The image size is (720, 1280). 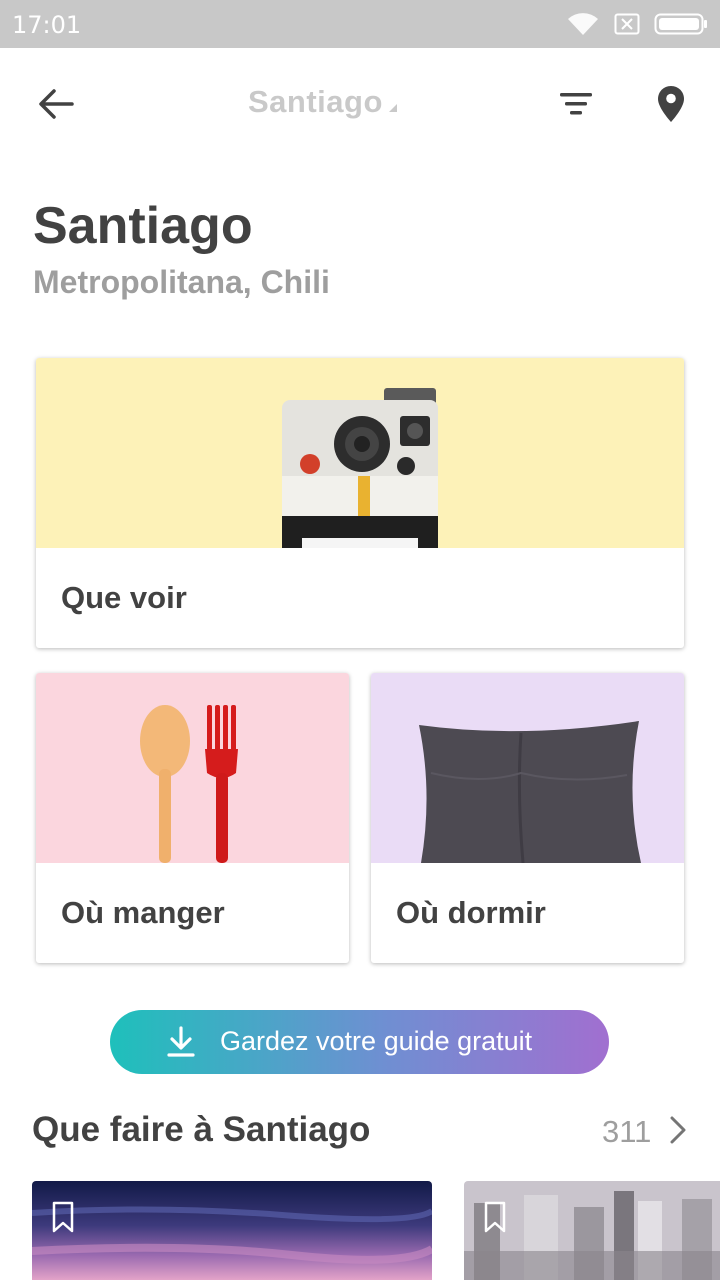 What do you see at coordinates (47, 25) in the screenshot?
I see `status-time: 17:01` at bounding box center [47, 25].